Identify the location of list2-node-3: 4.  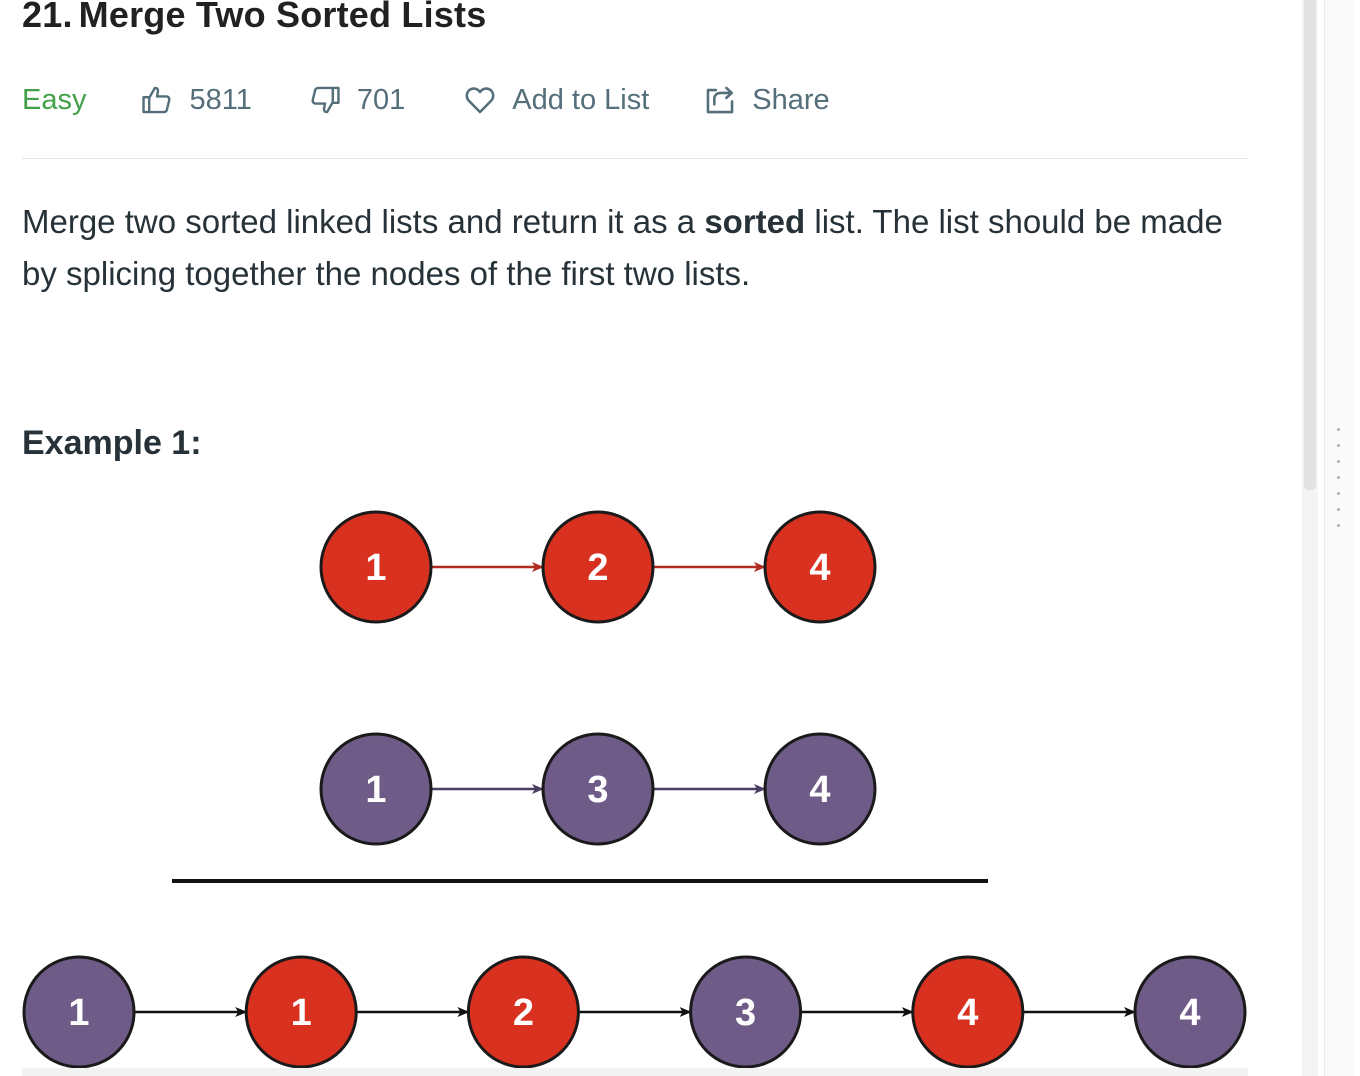
(820, 789).